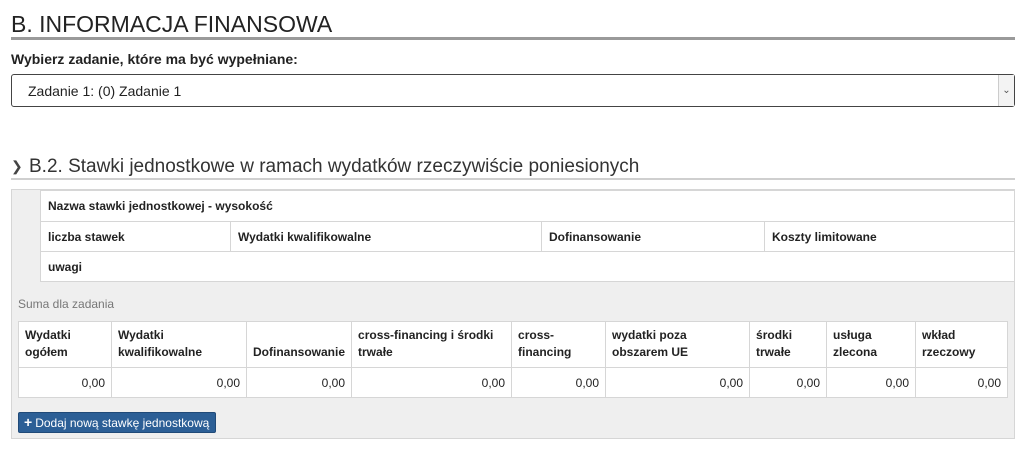 This screenshot has width=1024, height=452. Describe the element at coordinates (961, 344) in the screenshot. I see `sum-header: wkład rzeczowy` at that location.